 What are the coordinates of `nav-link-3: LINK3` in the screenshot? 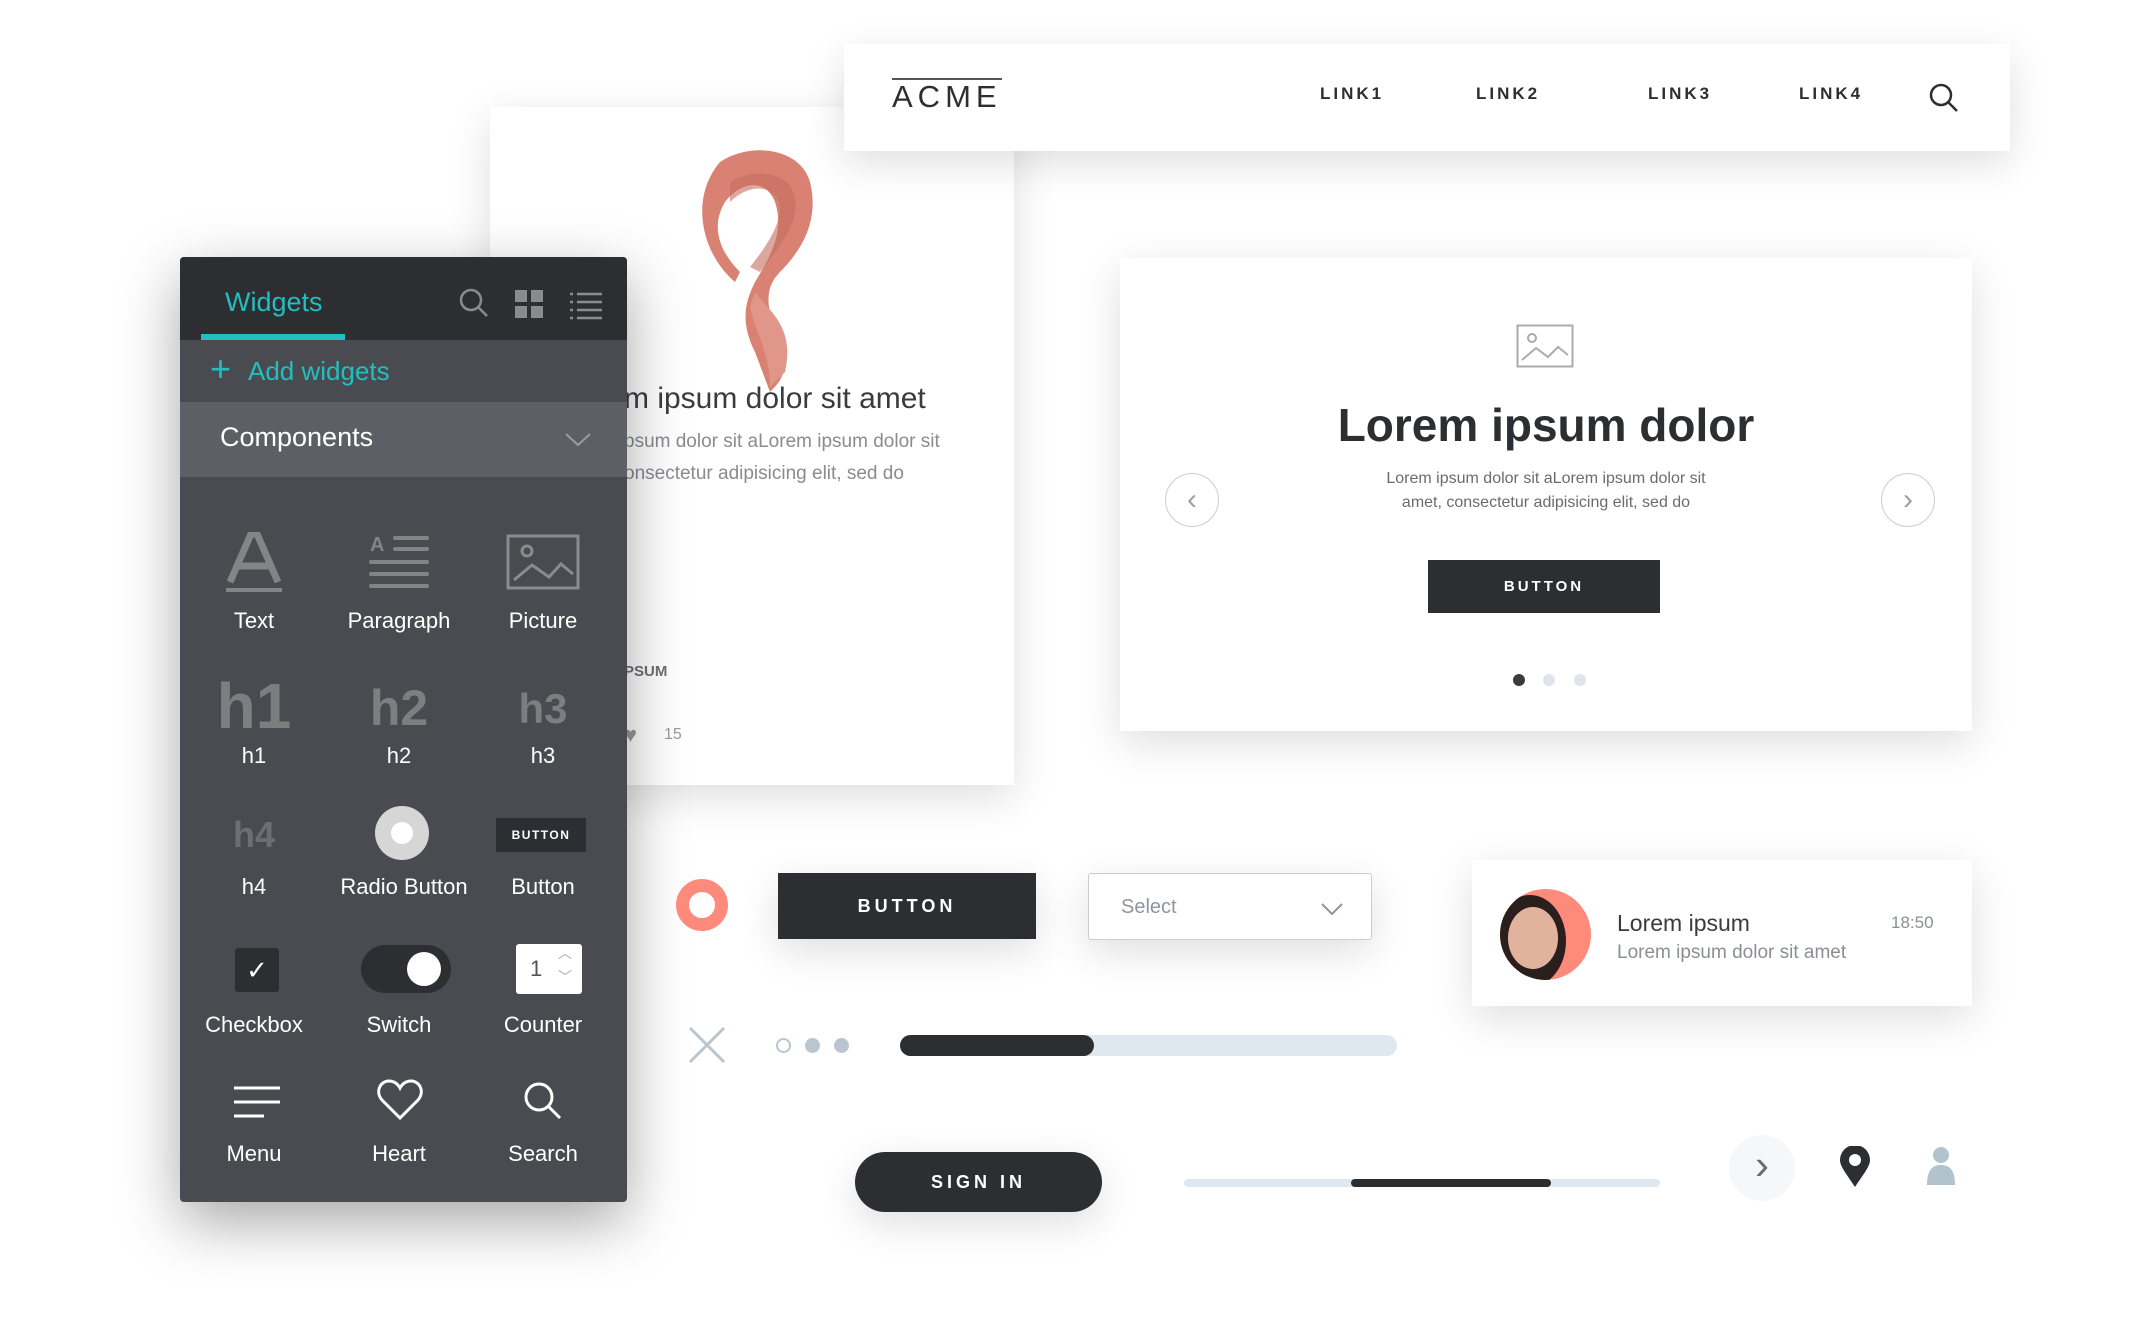 It's located at (1680, 94).